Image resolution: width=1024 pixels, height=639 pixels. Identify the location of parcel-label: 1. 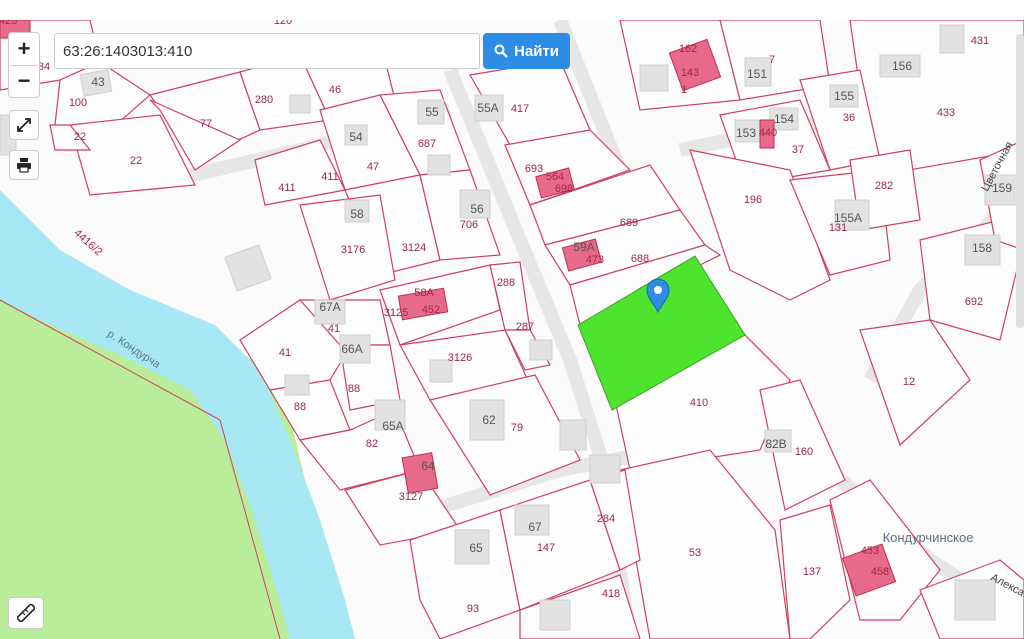
(684, 90).